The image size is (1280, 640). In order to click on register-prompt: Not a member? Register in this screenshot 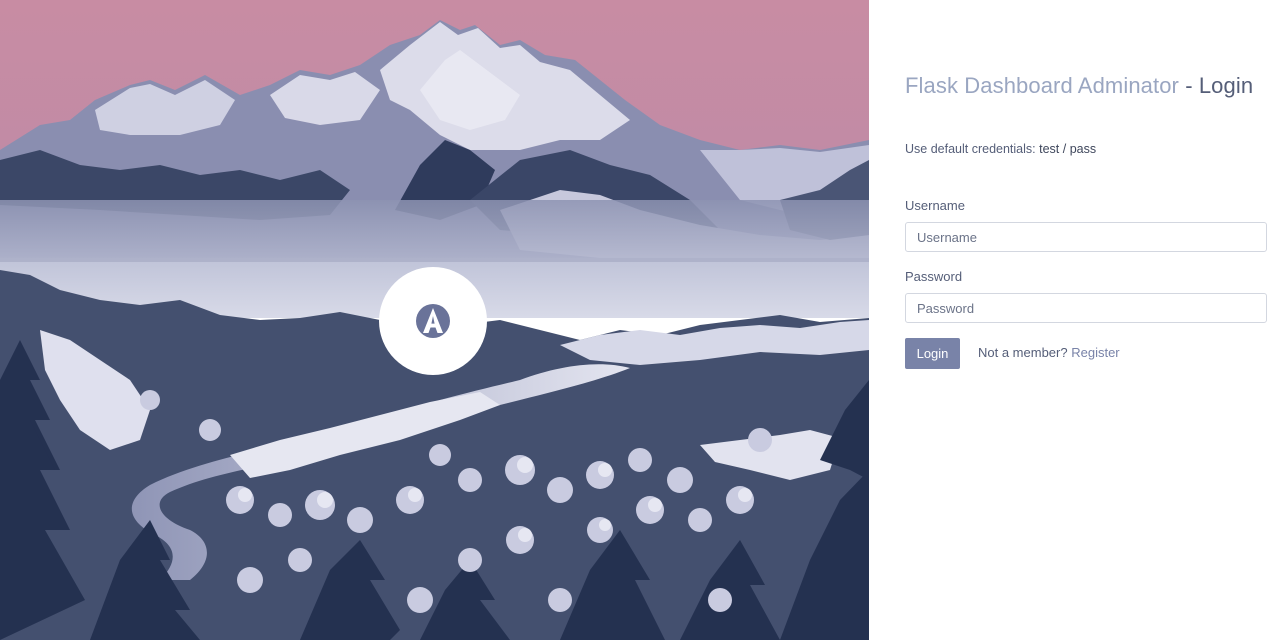, I will do `click(1049, 352)`.